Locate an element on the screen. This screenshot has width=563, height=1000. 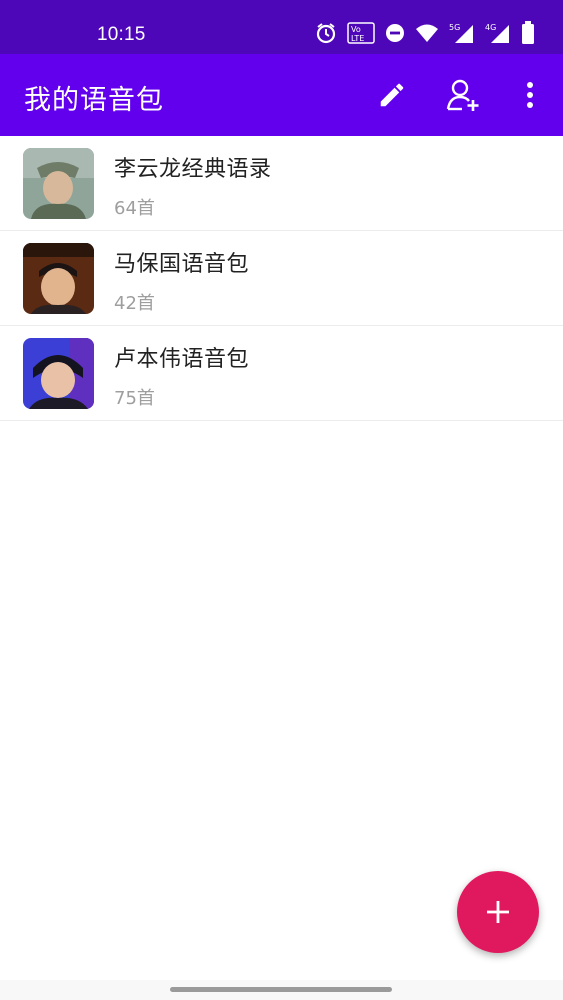
edit-button is located at coordinates (392, 95).